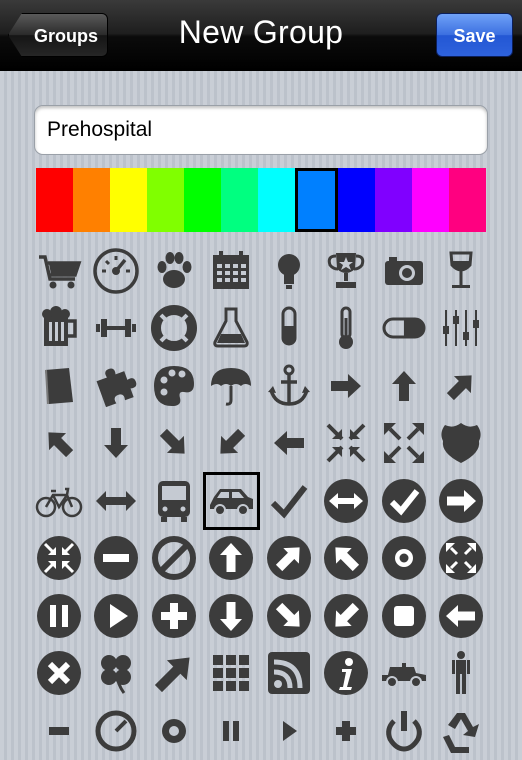  I want to click on lifebuoy-icon, so click(174, 329).